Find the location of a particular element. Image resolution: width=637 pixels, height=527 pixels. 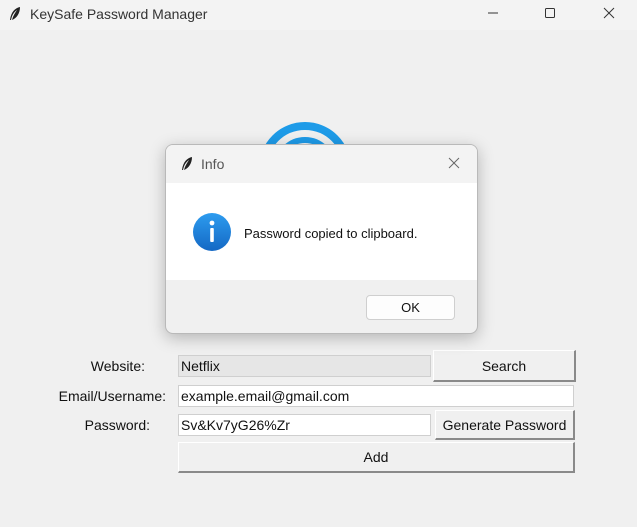

dialog-title-bar: Info is located at coordinates (321, 164).